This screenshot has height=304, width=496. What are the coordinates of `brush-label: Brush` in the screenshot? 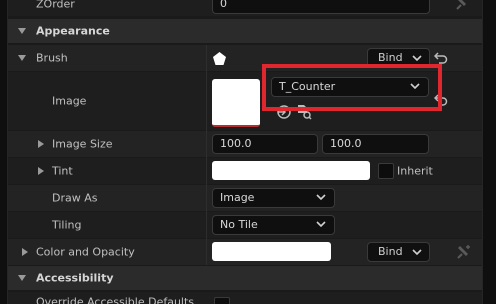 It's located at (52, 58).